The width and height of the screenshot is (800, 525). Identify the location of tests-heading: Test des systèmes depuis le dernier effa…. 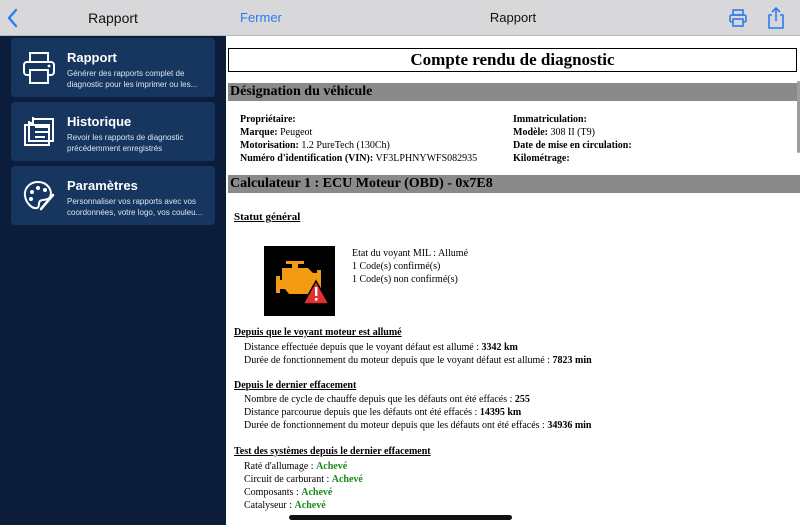
(332, 451).